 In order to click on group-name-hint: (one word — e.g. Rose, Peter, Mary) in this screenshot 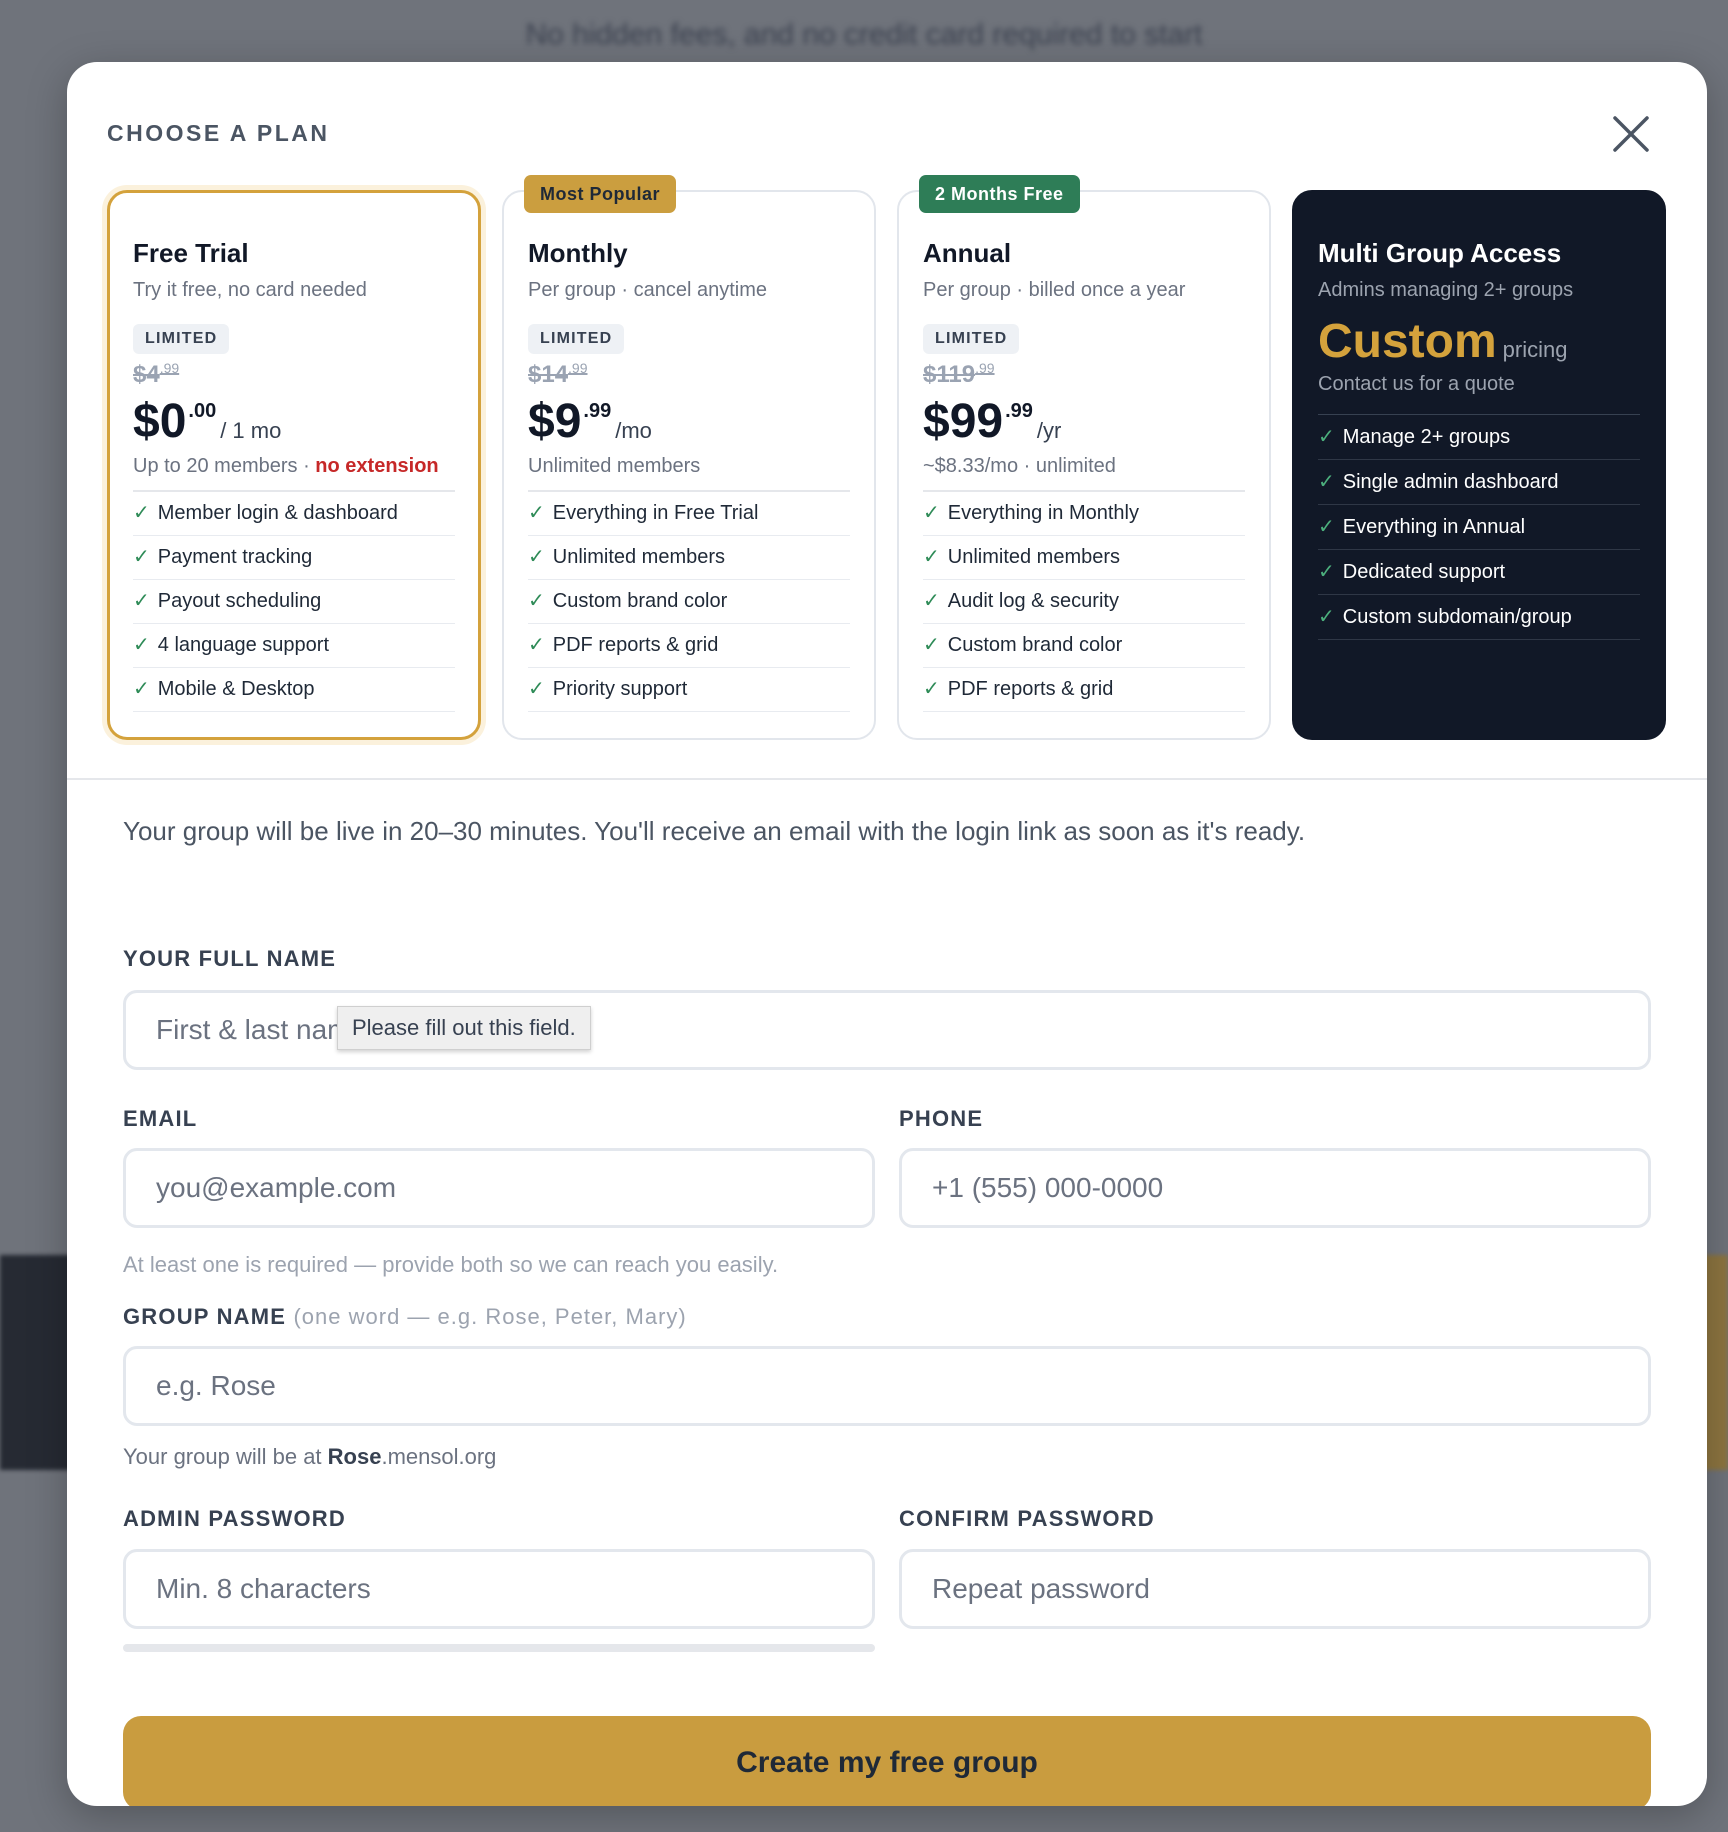, I will do `click(490, 1316)`.